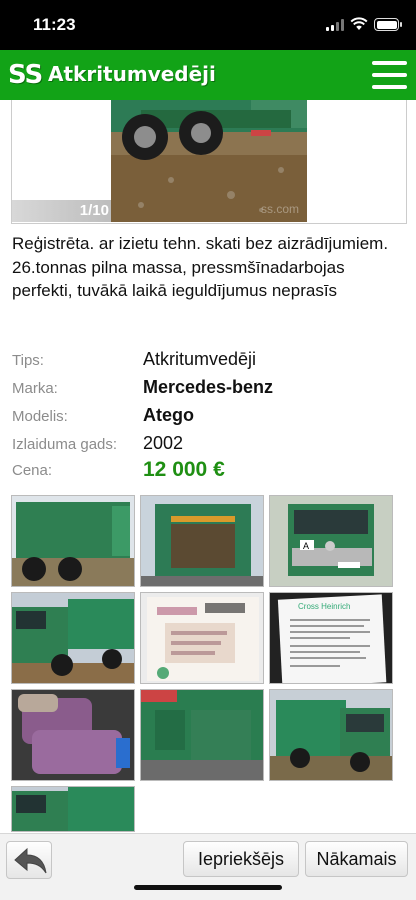  What do you see at coordinates (324, 606) in the screenshot?
I see `svg-text: Cross Heinrich` at bounding box center [324, 606].